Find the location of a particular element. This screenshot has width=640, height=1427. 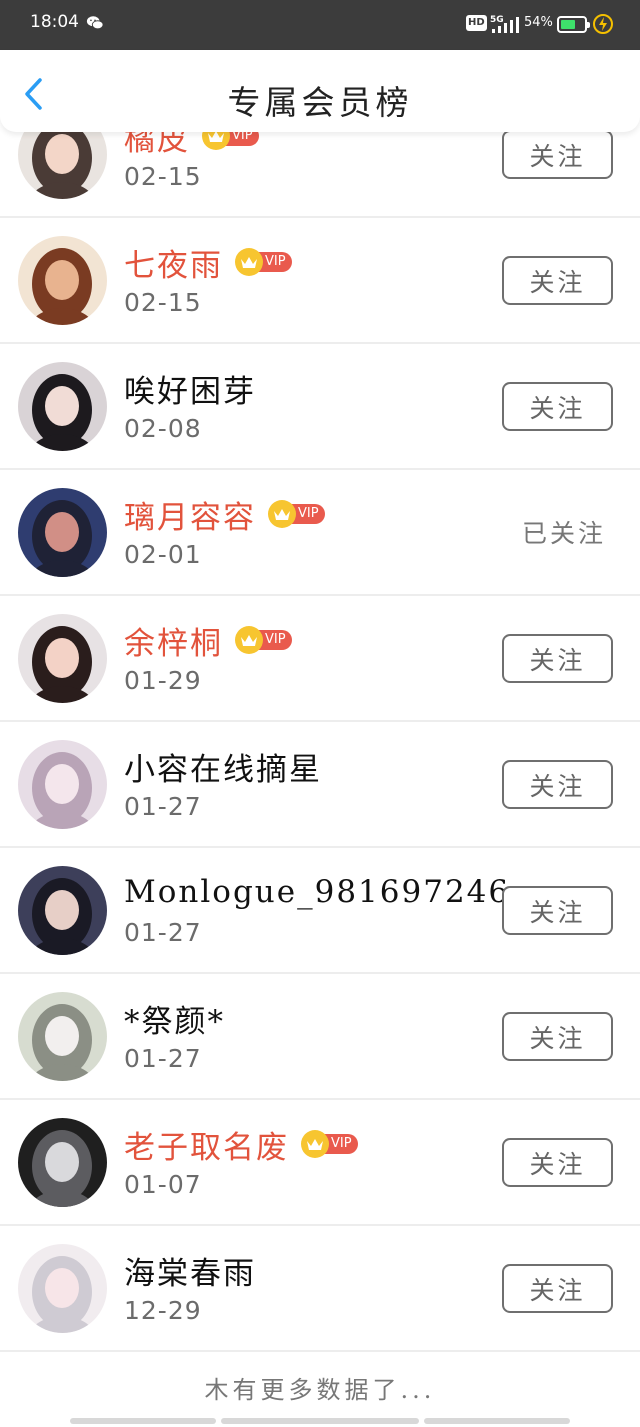

list-item: *祭颜* 01-27 关注 is located at coordinates (320, 1037).